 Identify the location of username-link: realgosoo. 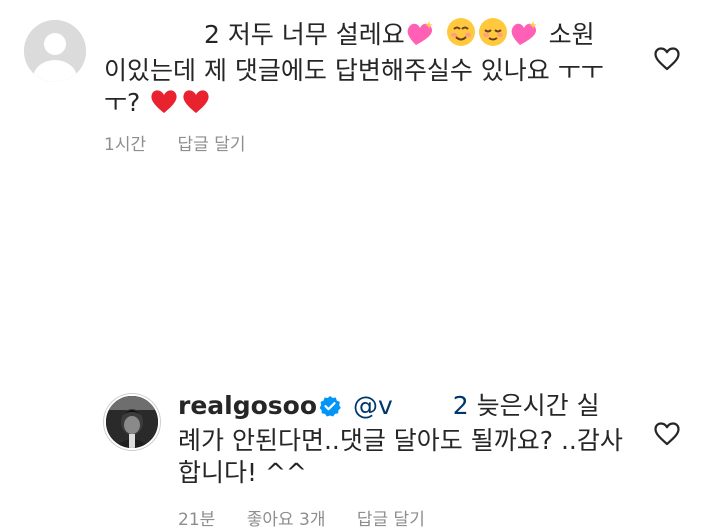
(247, 405).